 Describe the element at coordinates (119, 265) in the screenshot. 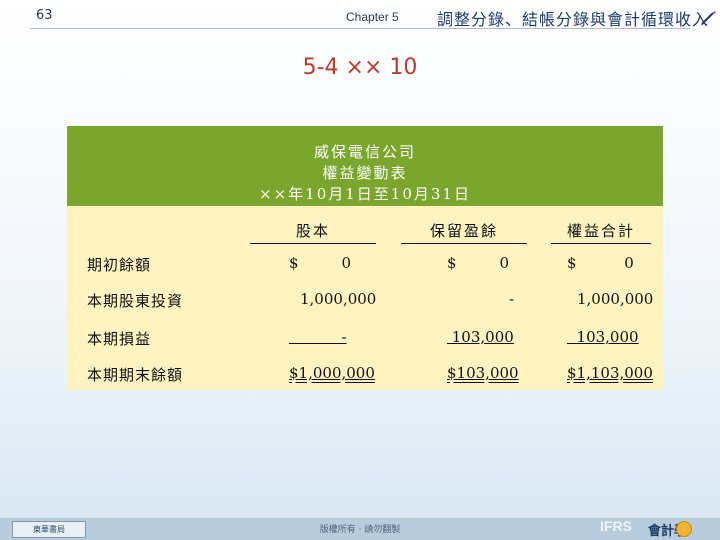

I see `row-label-opening: 期初餘額` at that location.